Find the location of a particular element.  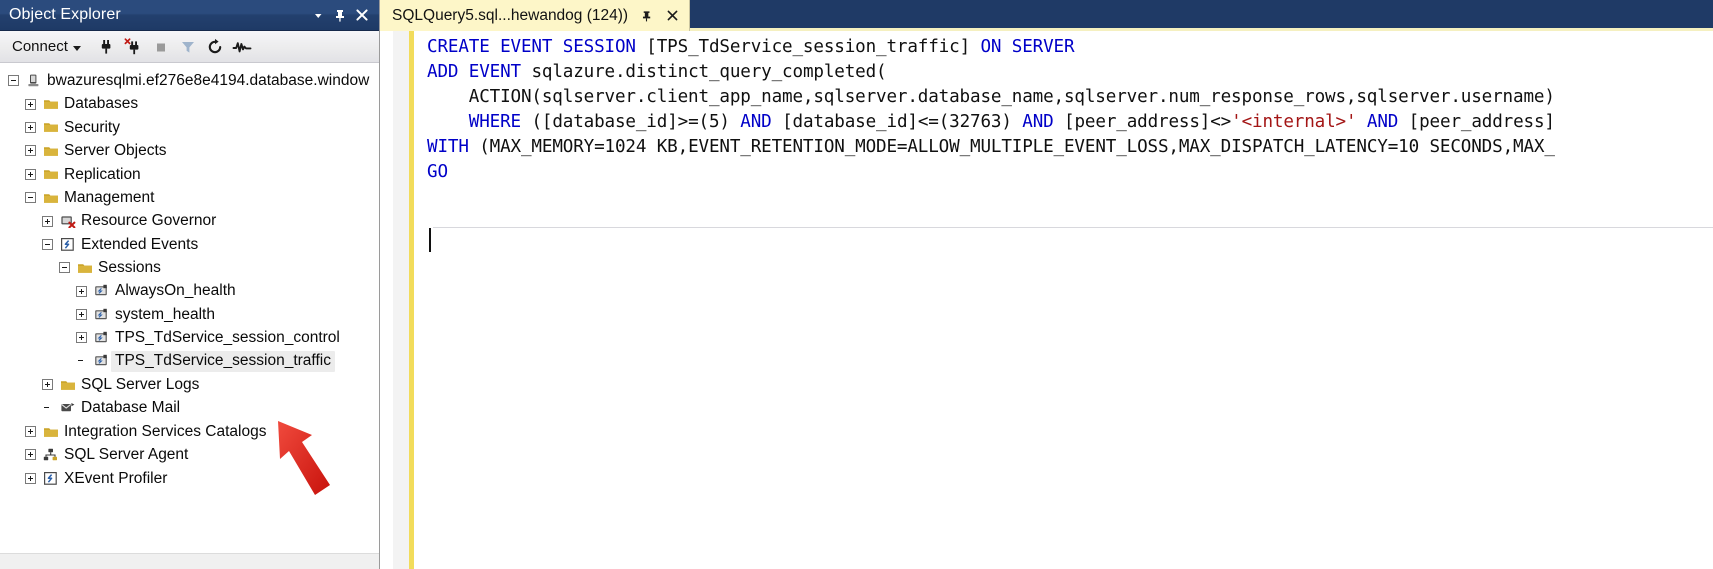

tree-node-sql-server-agent: SQL Server Agent is located at coordinates (189, 454).